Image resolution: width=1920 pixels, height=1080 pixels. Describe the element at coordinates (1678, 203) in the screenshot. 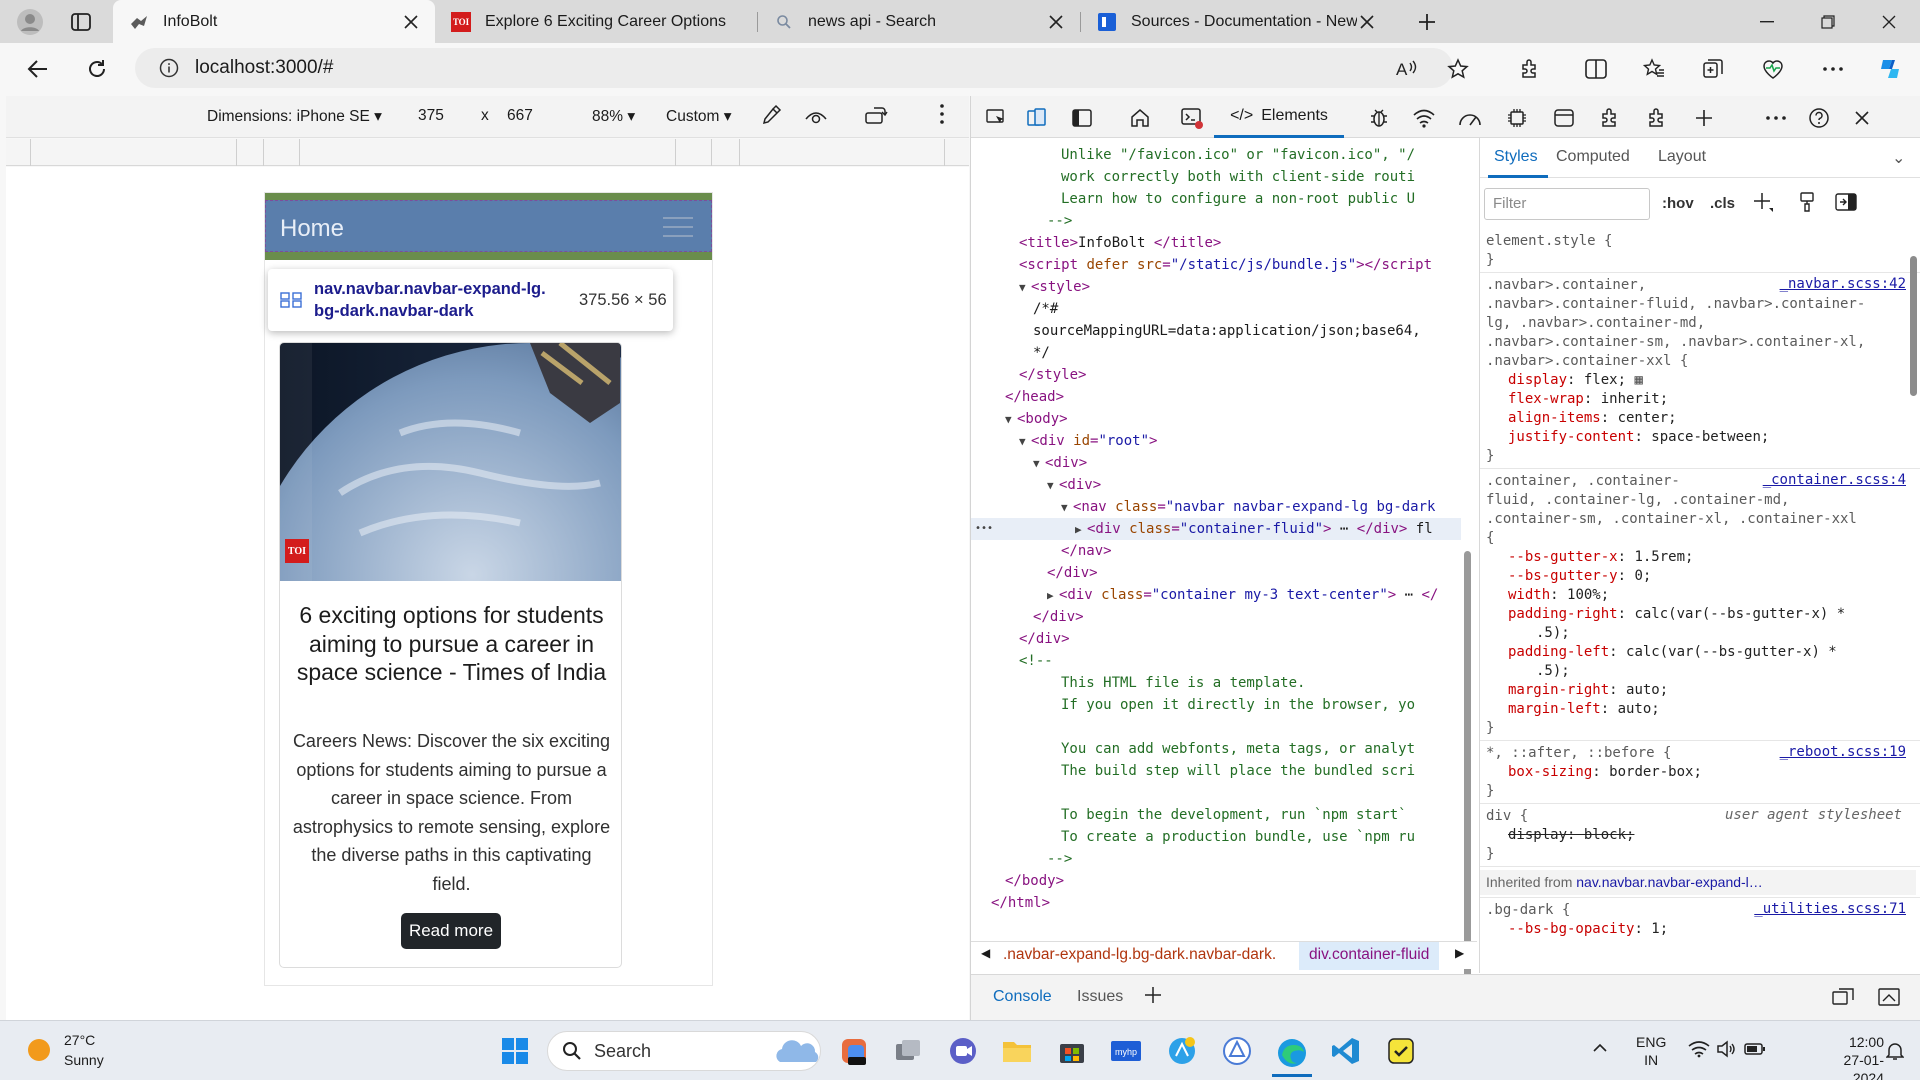

I see `hover-state-toggle: :hov` at that location.